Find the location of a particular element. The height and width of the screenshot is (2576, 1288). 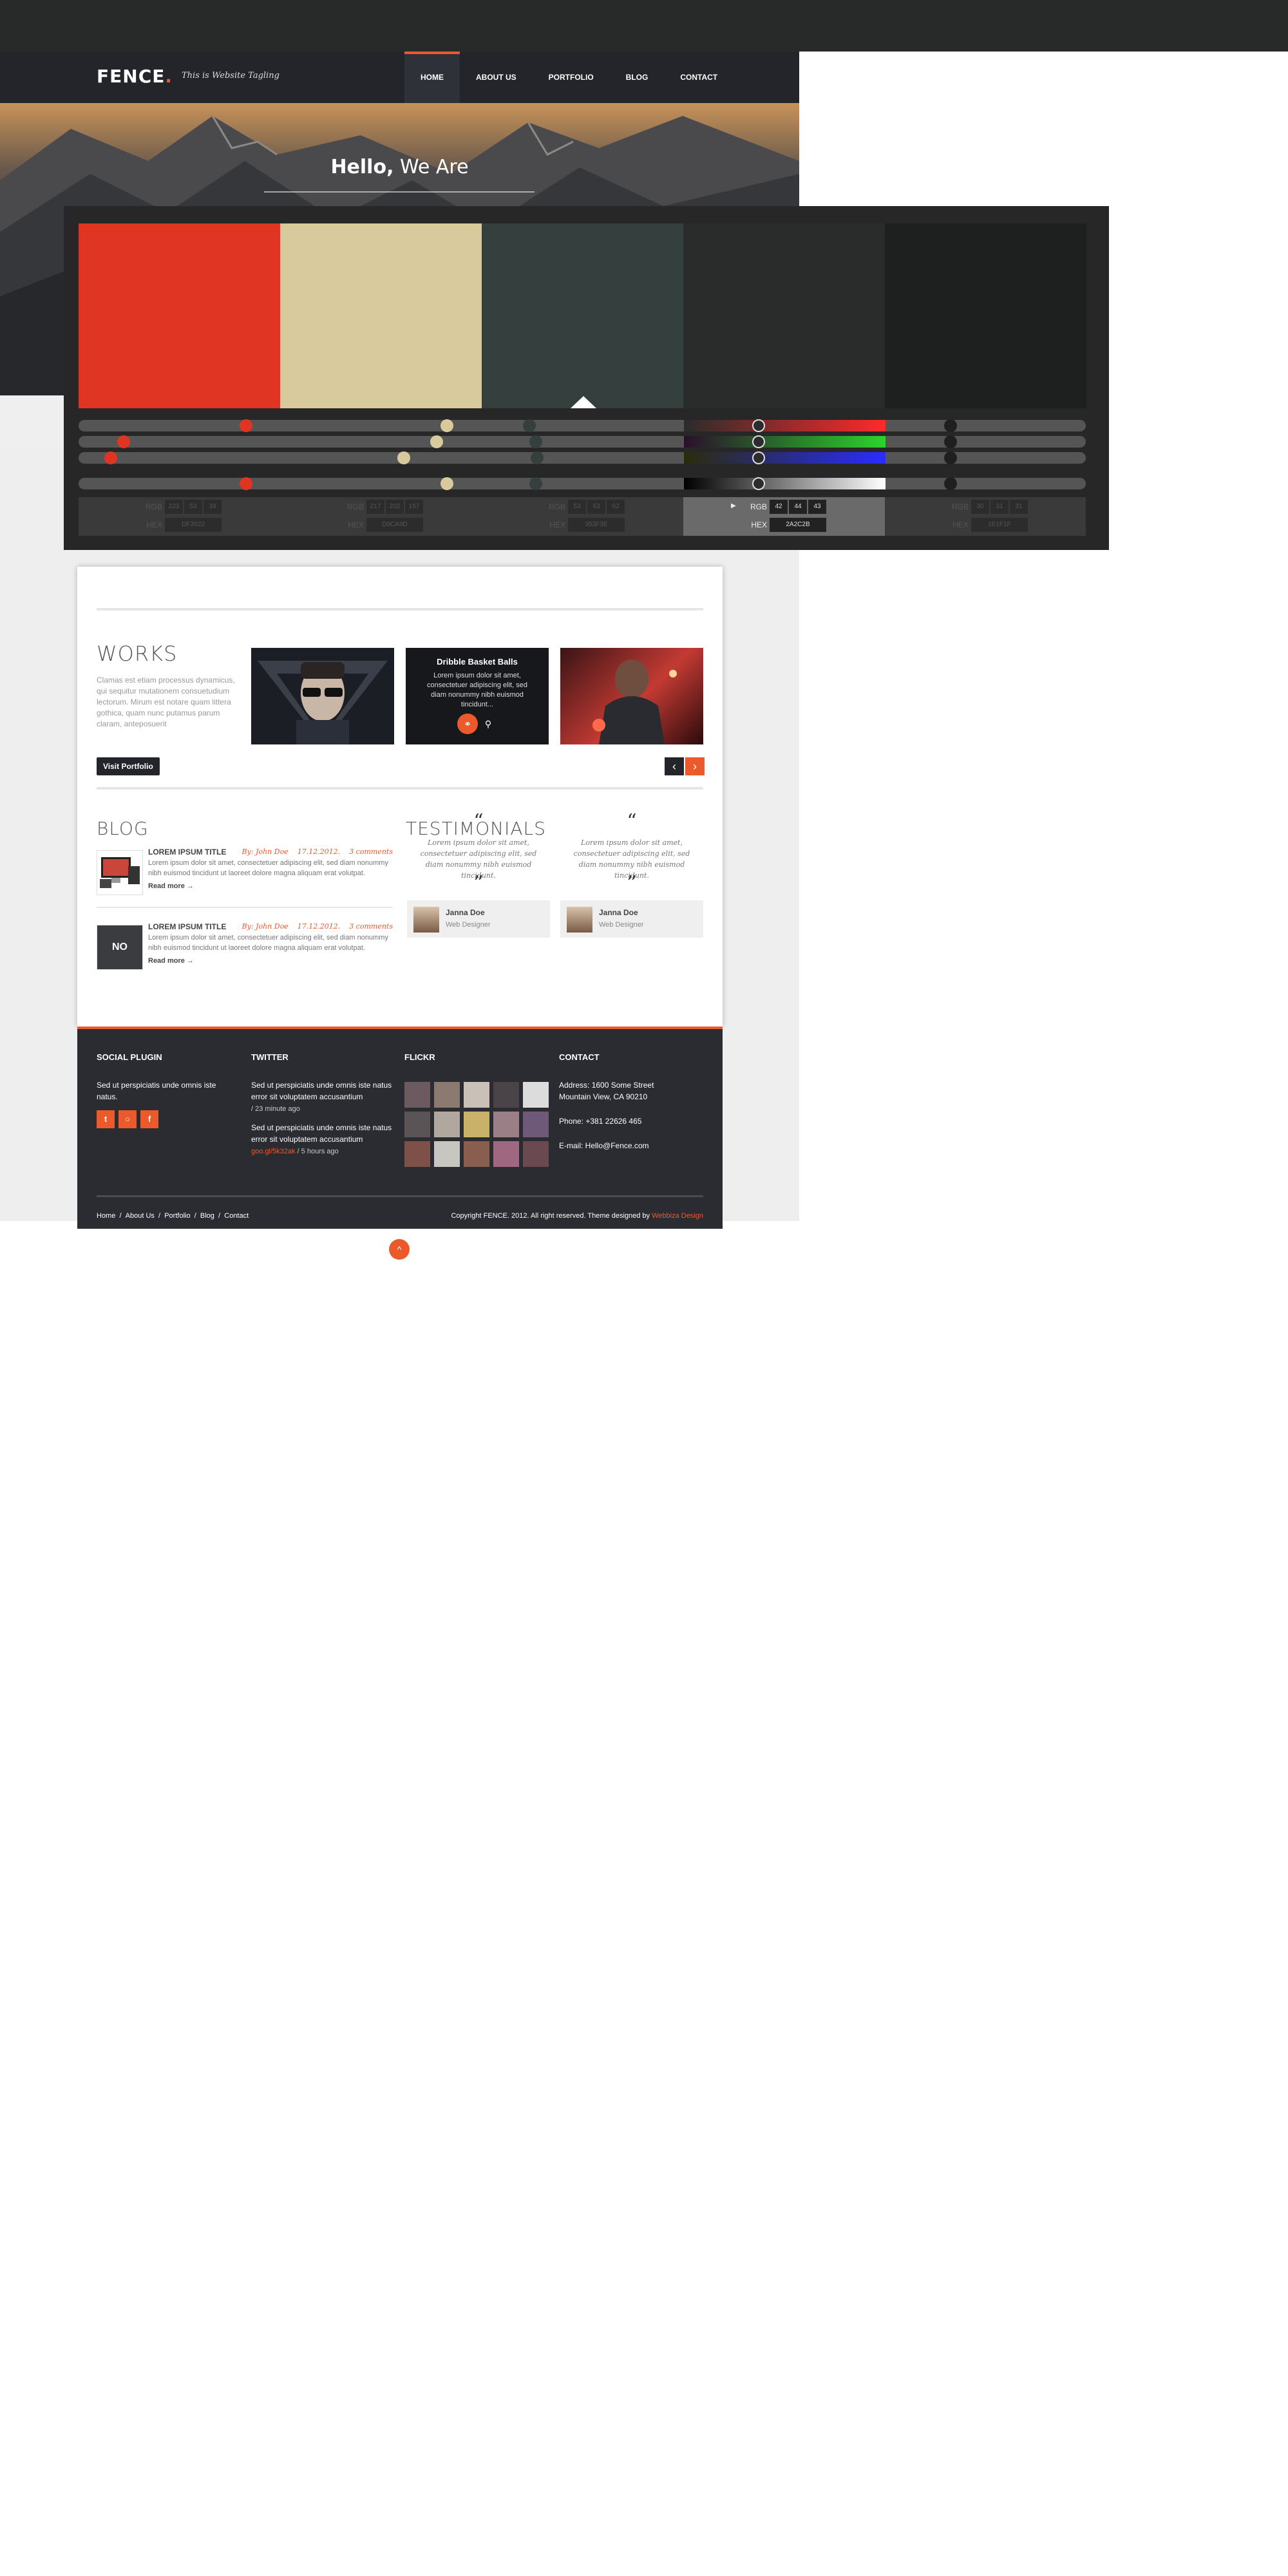

nav-contact: CONTACT is located at coordinates (699, 77).